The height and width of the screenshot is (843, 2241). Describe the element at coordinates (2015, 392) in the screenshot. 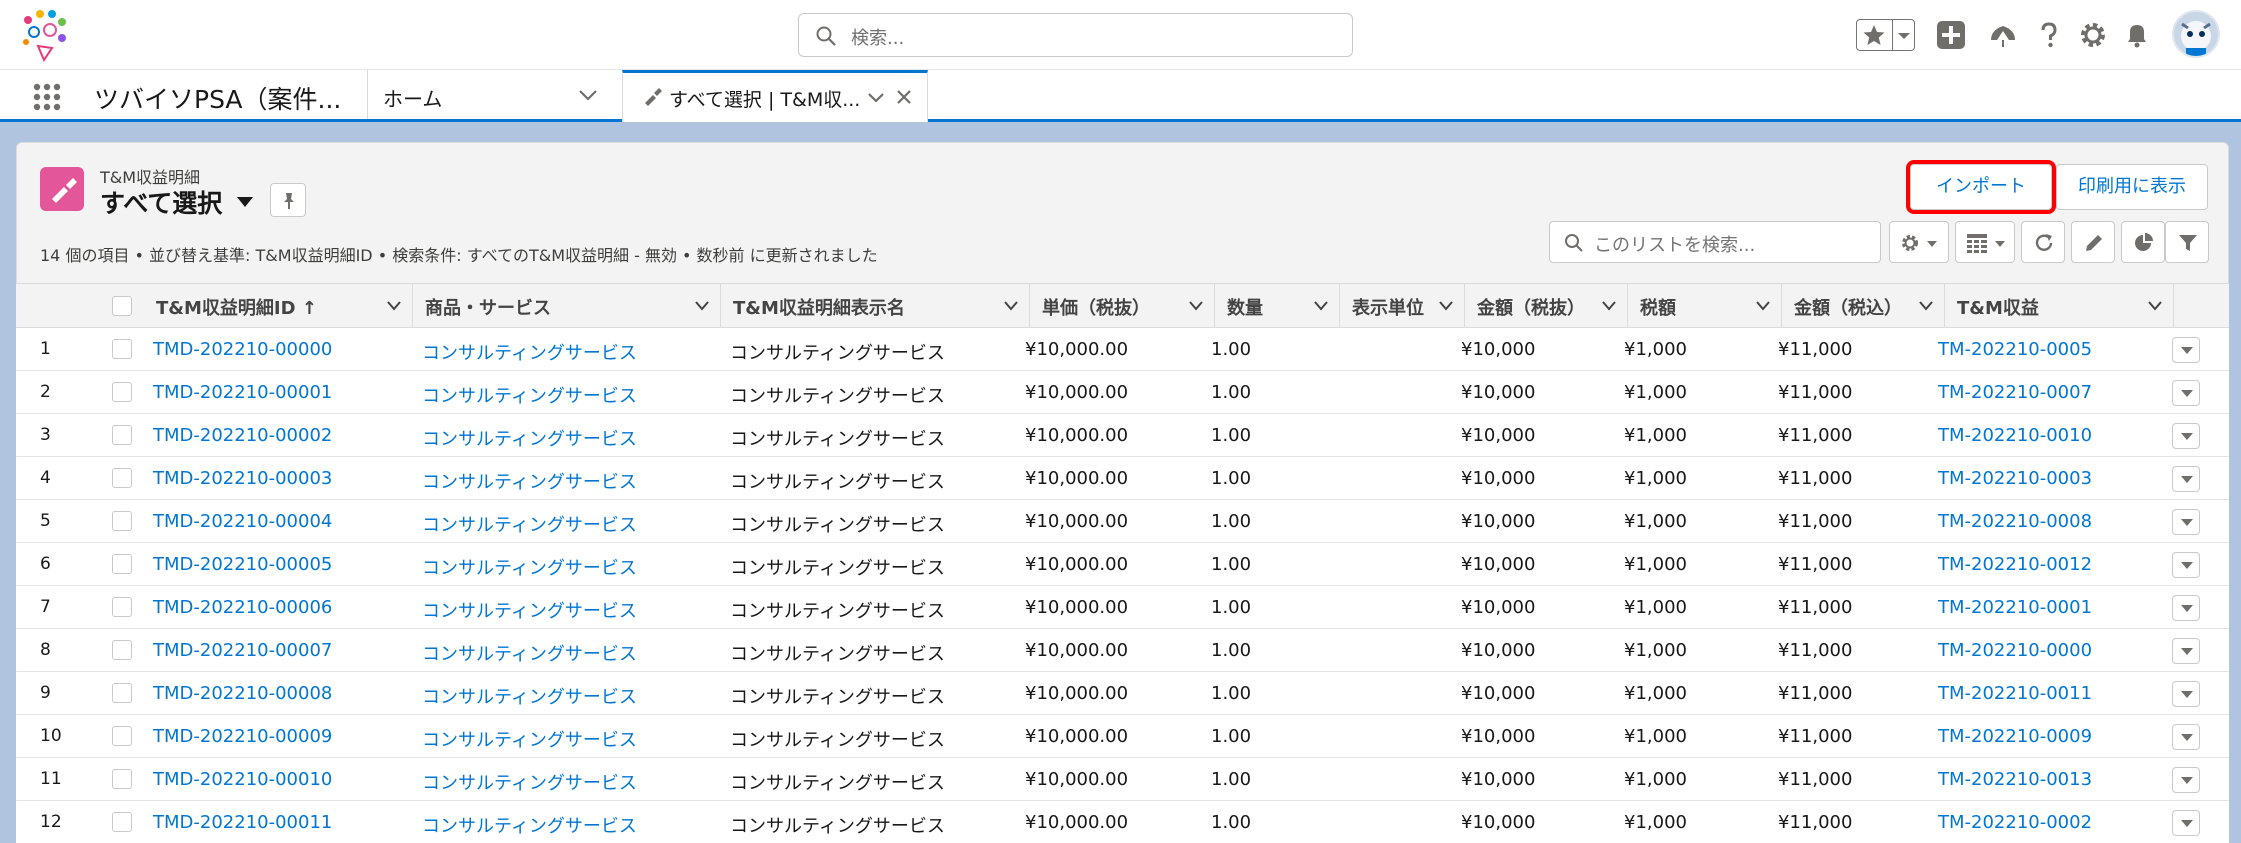

I see `tm-revenue-link: TM-202210-0007` at that location.